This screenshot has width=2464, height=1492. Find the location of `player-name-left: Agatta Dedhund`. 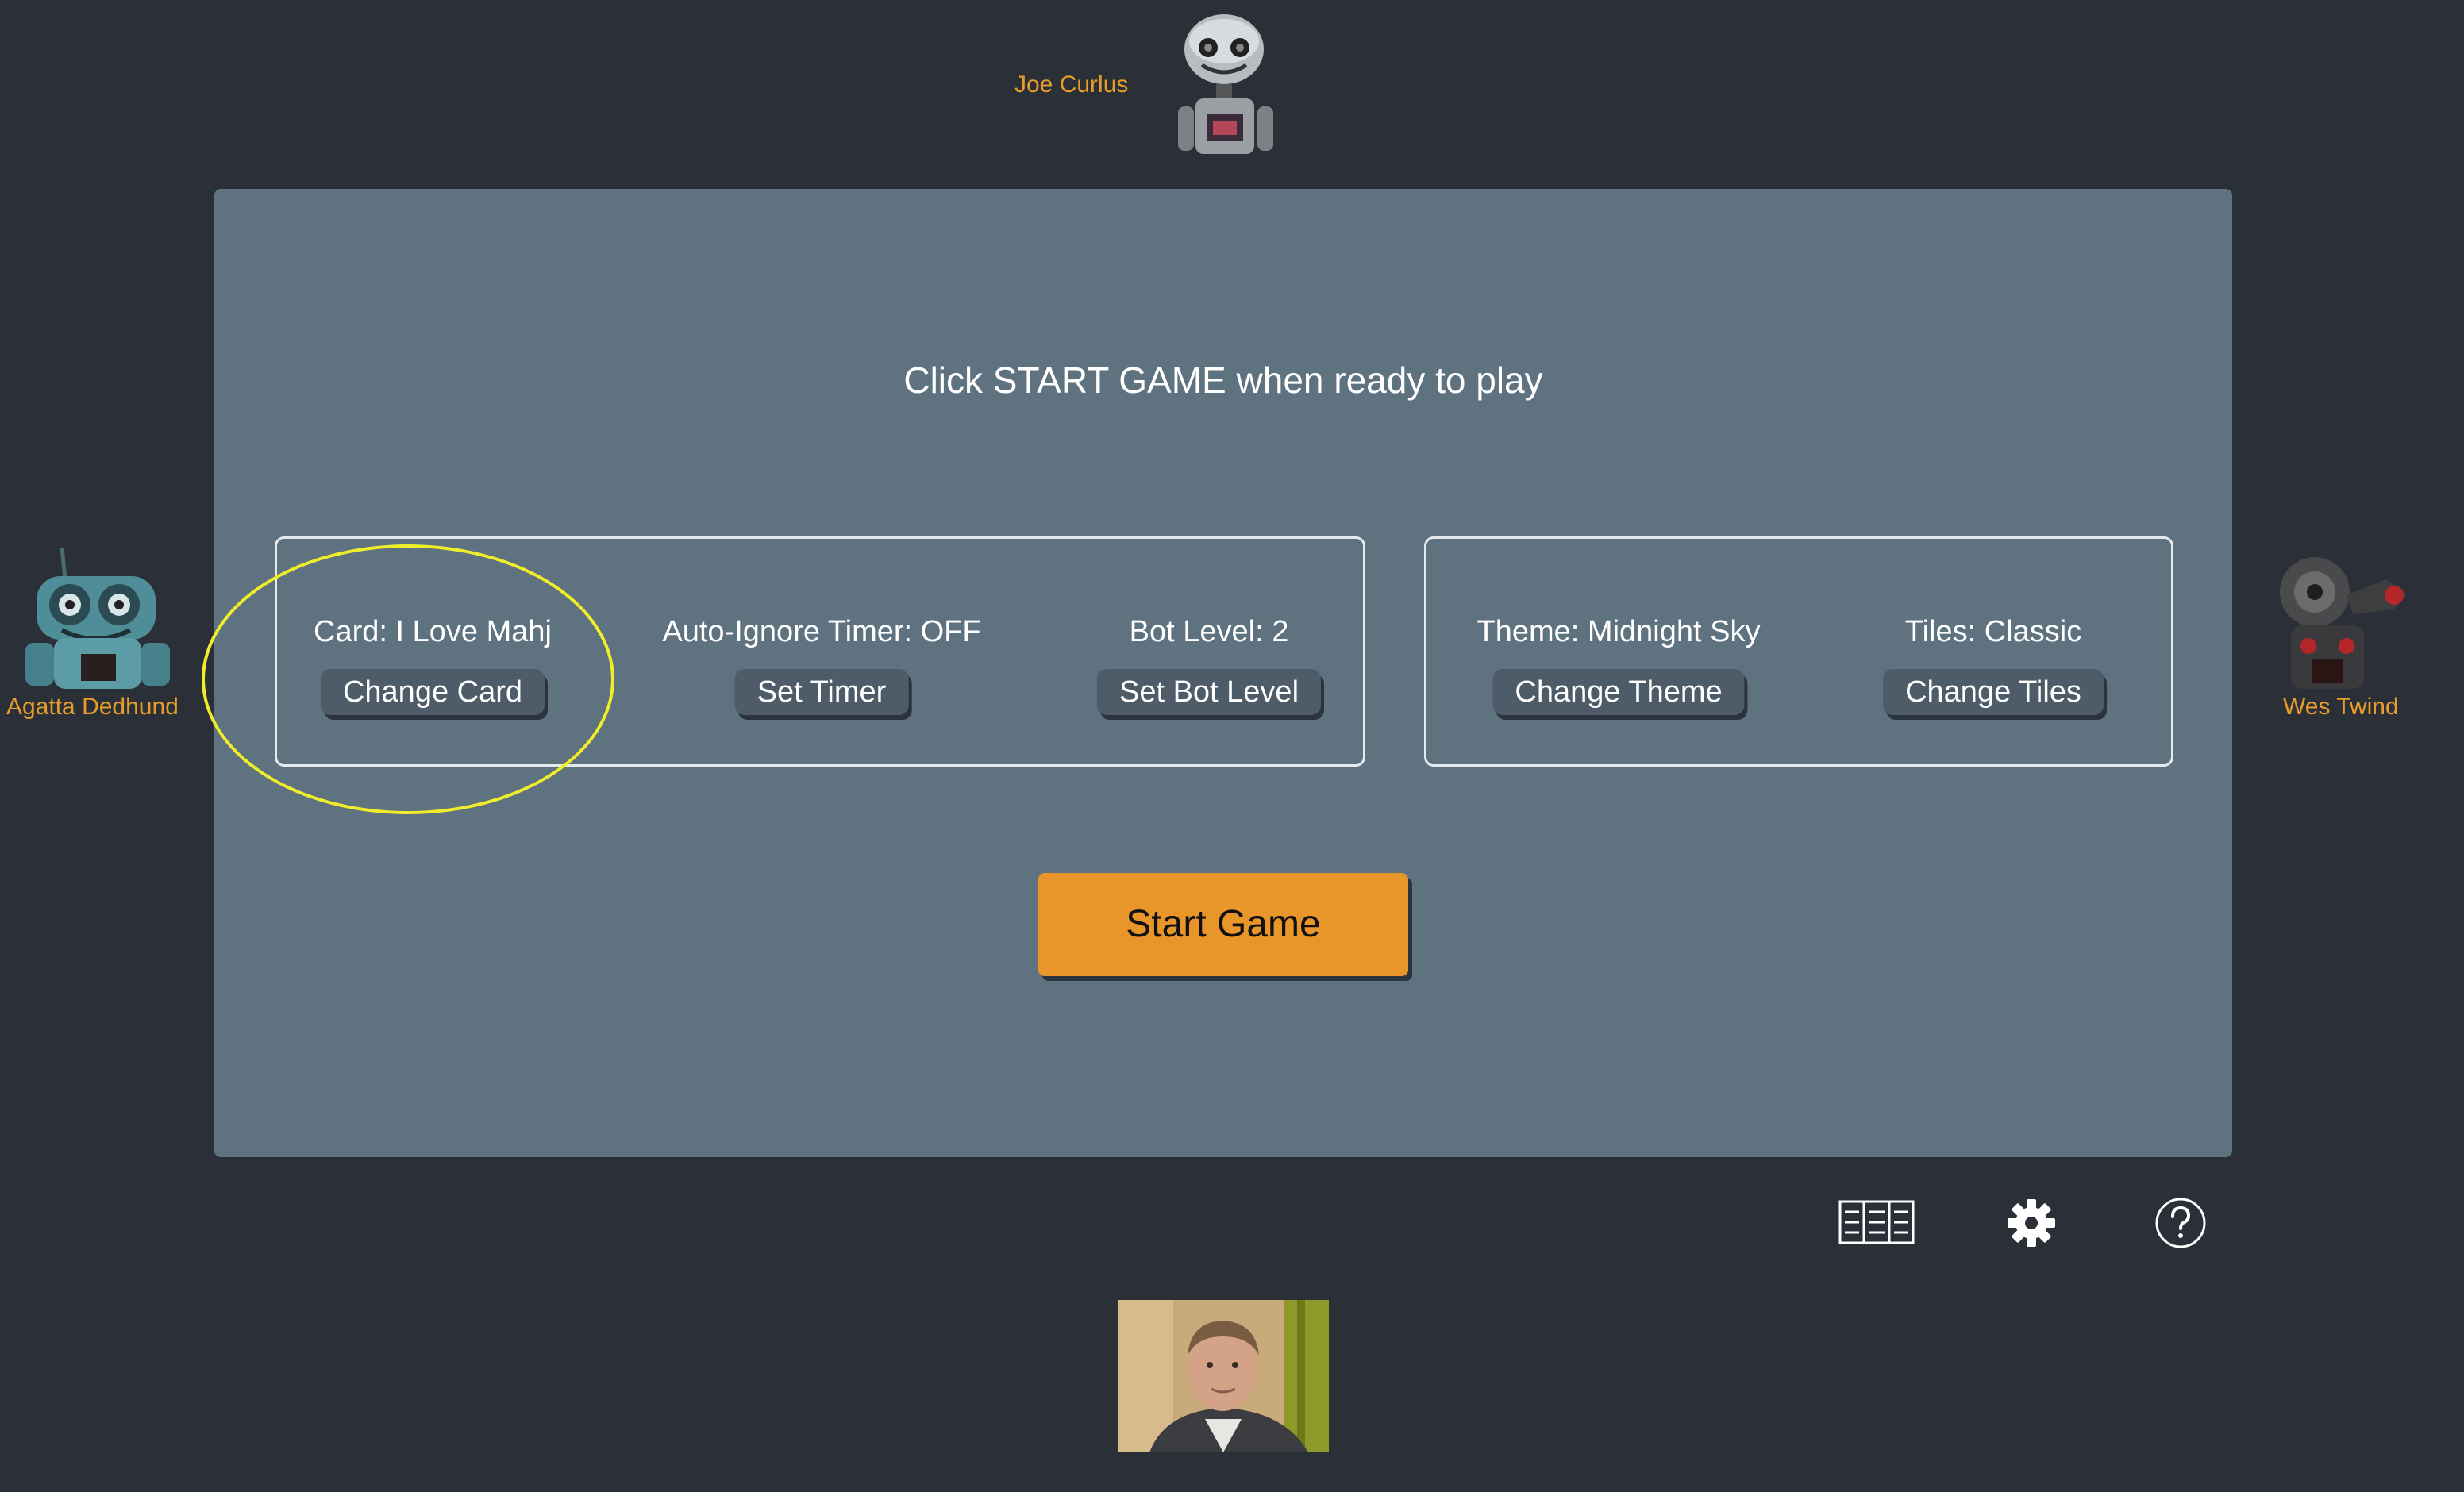

player-name-left: Agatta Dedhund is located at coordinates (92, 707).